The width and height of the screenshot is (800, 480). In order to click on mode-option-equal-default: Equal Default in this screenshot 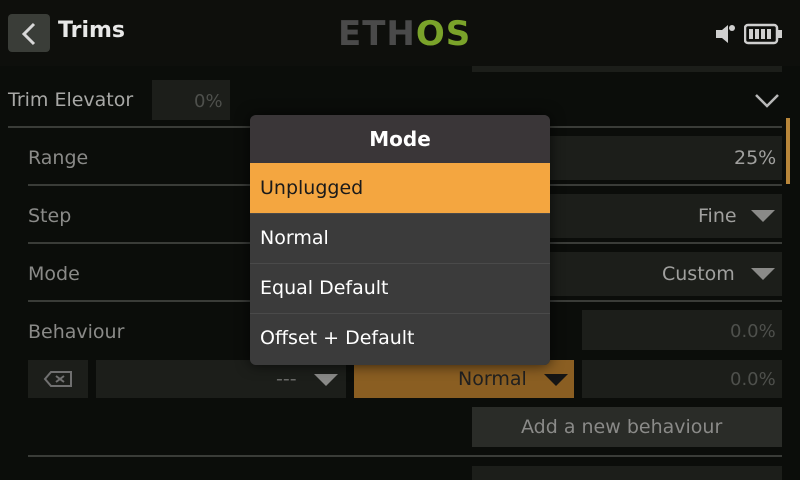, I will do `click(400, 288)`.